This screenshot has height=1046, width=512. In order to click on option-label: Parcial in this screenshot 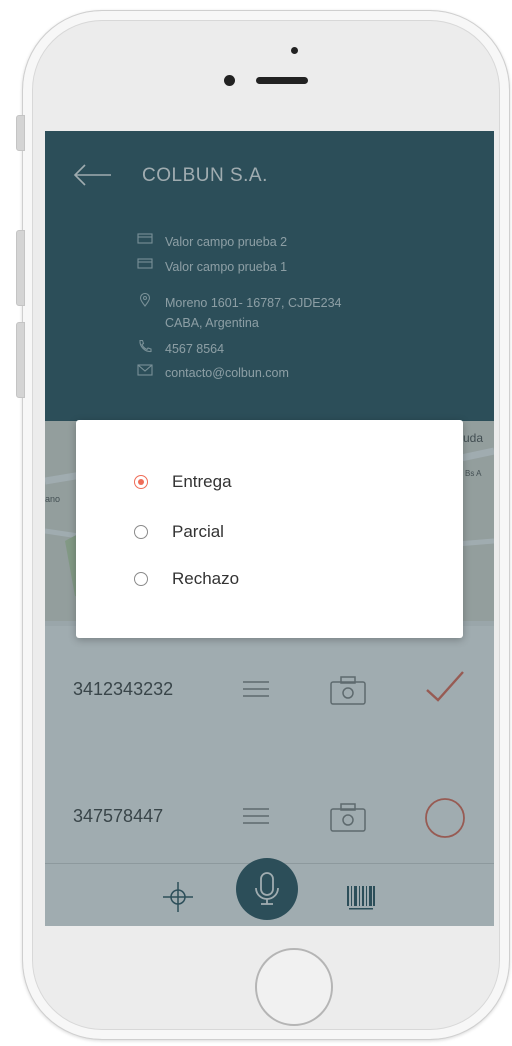, I will do `click(198, 531)`.